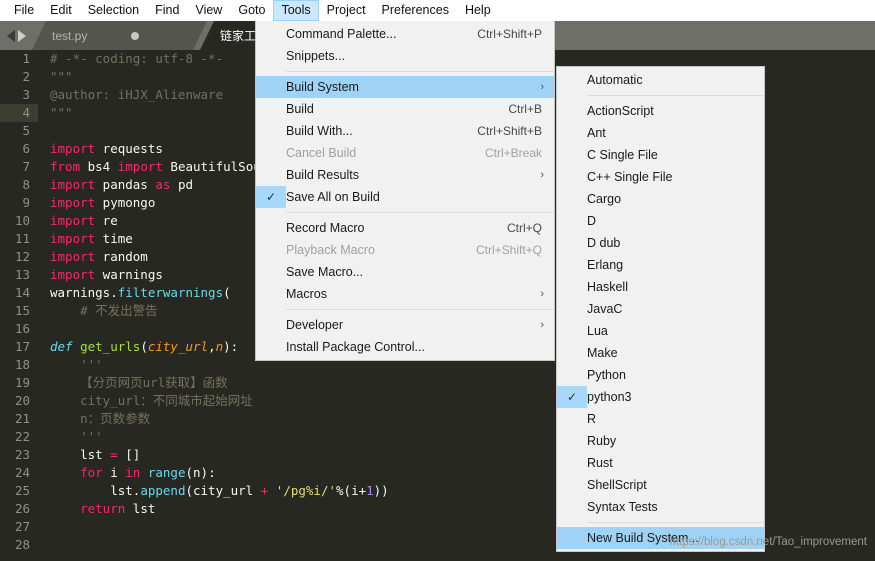 This screenshot has width=875, height=561. What do you see at coordinates (622, 155) in the screenshot?
I see `menu-item-label: C Single File` at bounding box center [622, 155].